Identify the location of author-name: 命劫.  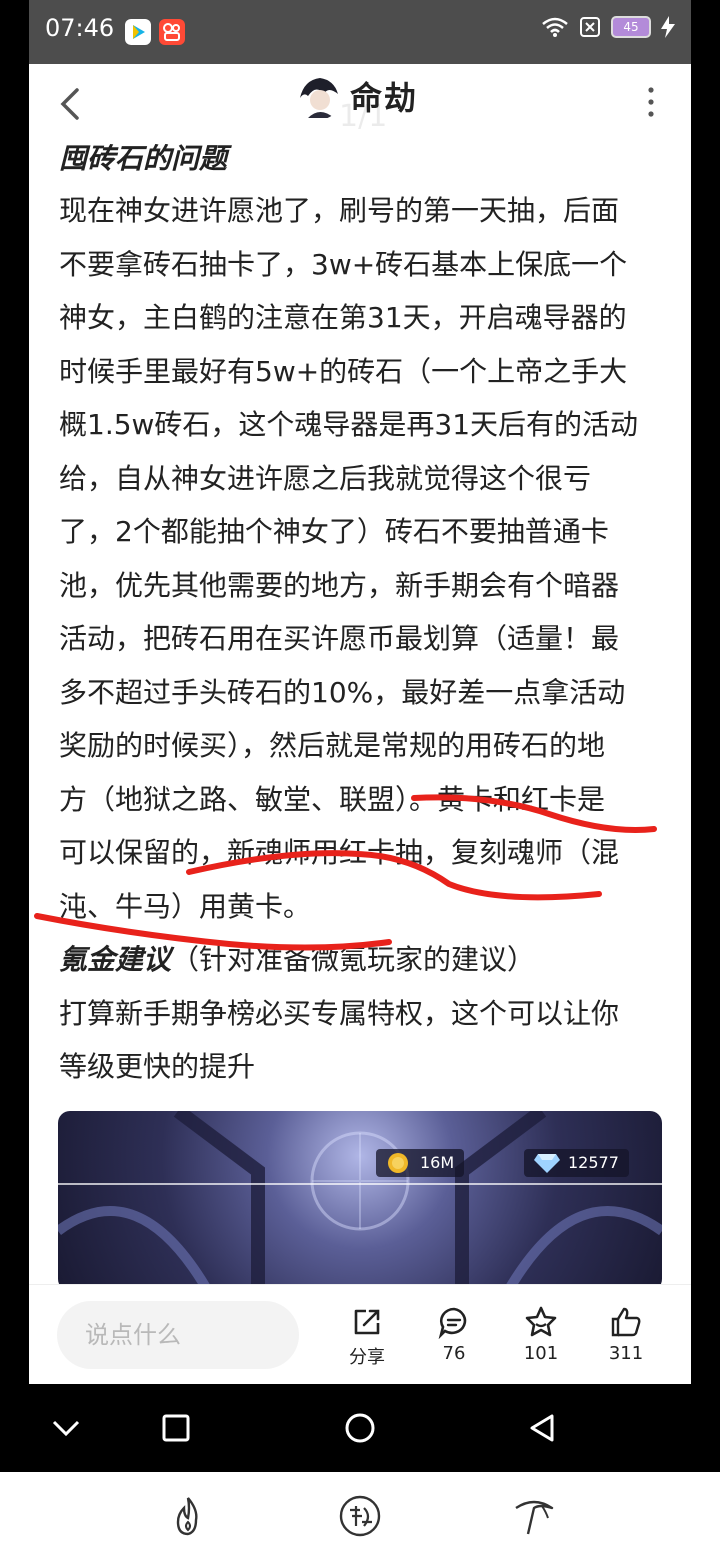
(384, 98).